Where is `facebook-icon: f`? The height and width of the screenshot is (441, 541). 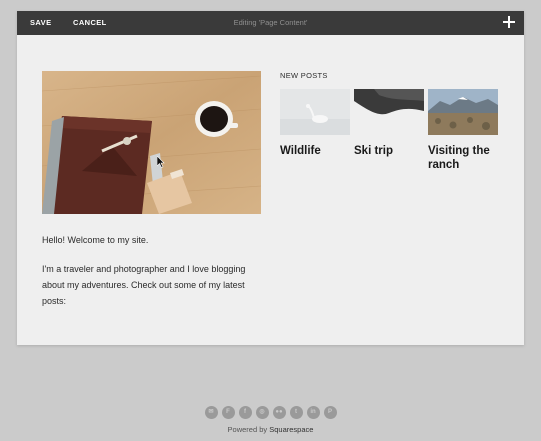 facebook-icon: f is located at coordinates (245, 412).